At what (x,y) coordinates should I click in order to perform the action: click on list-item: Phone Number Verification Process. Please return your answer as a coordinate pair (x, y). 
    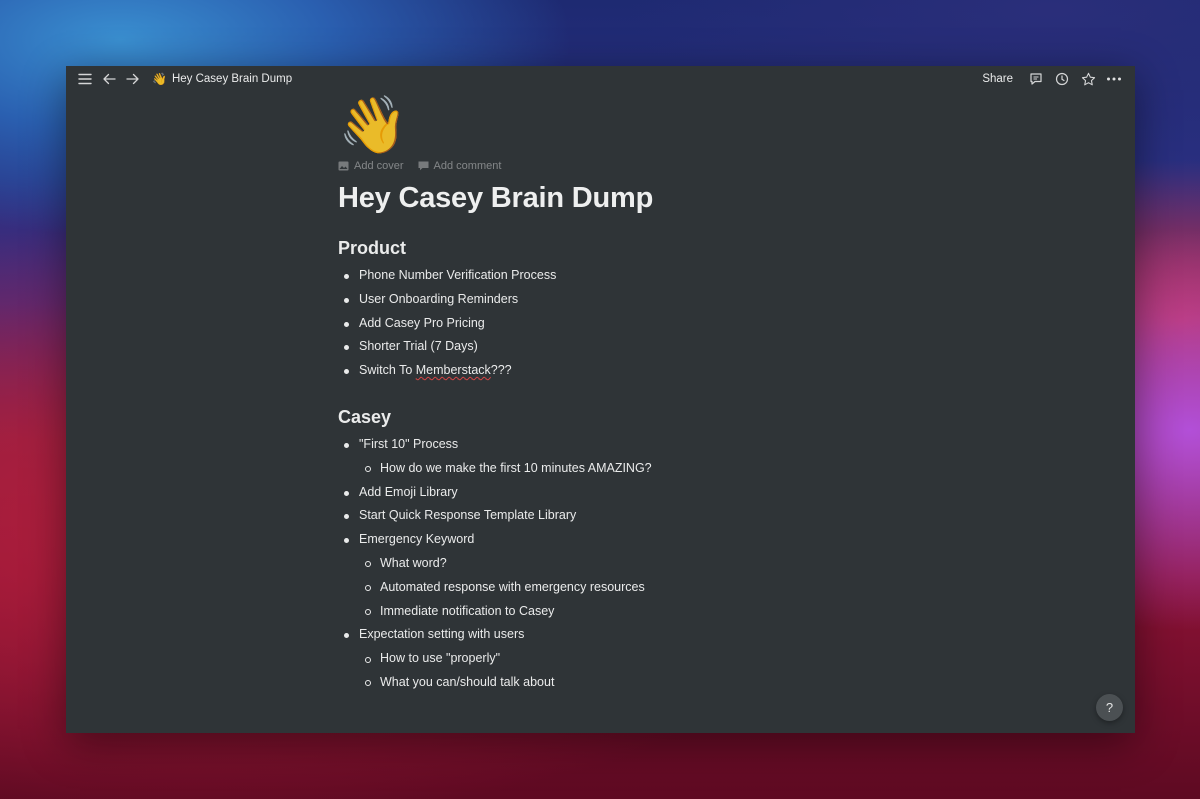
    Looking at the image, I should click on (618, 276).